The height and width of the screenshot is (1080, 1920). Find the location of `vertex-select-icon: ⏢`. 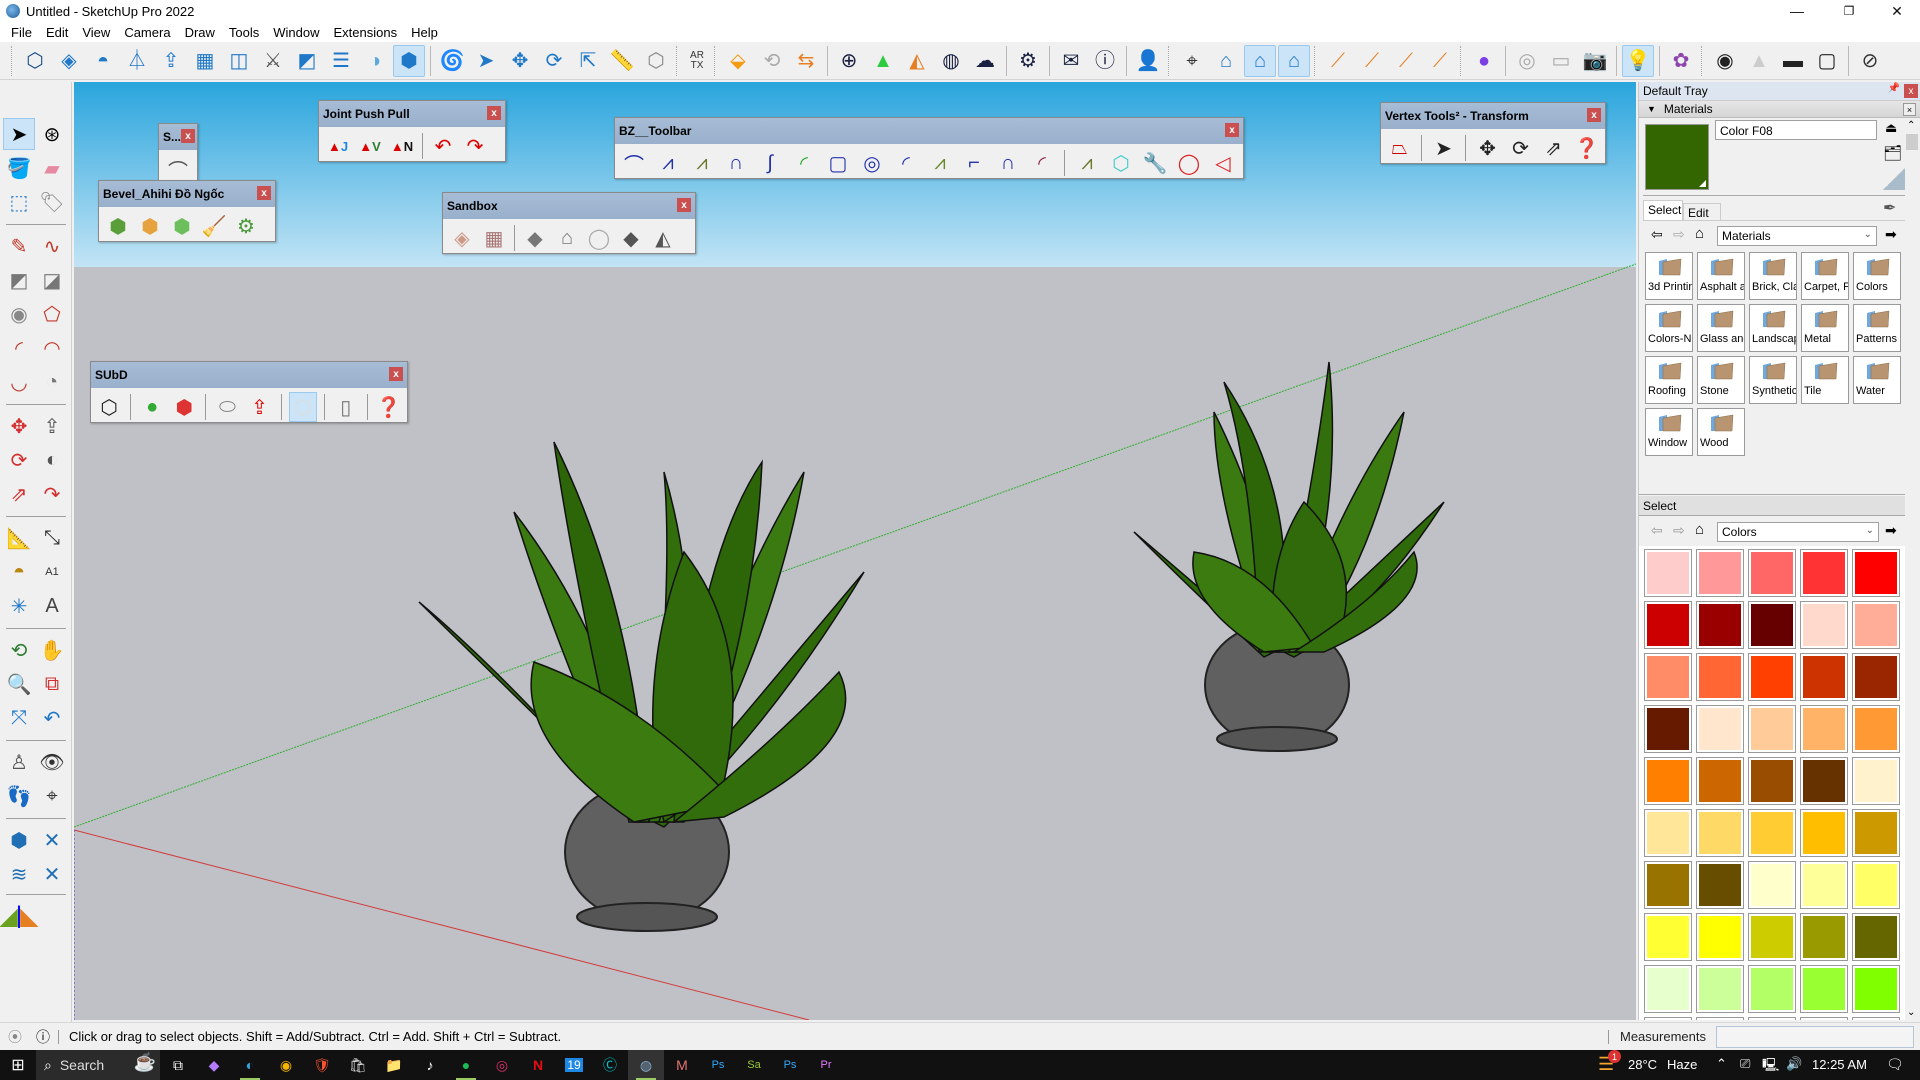

vertex-select-icon: ⏢ is located at coordinates (1399, 148).